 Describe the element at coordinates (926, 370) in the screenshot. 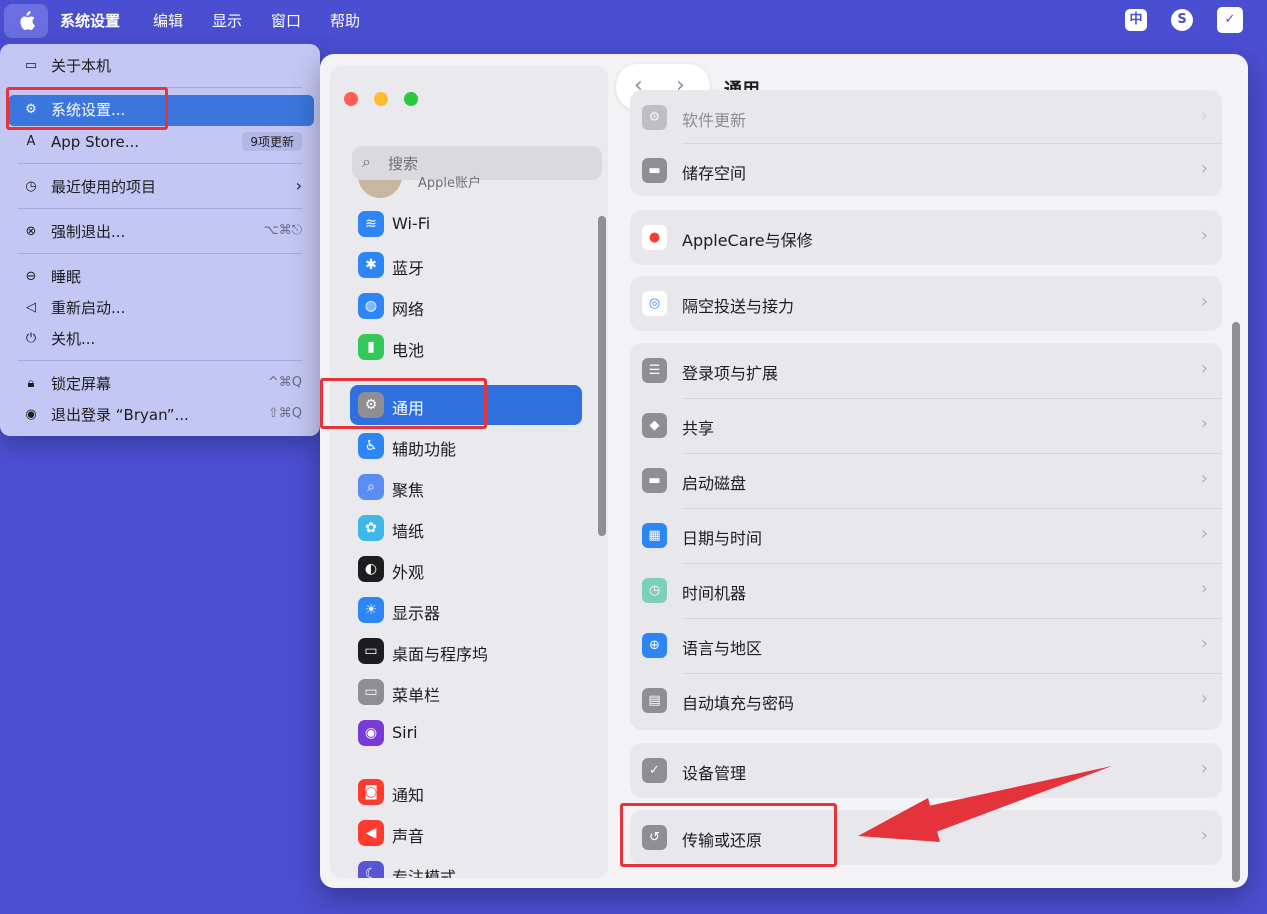

I see `row-login-items: ☰ 登录项与扩展 ›` at that location.